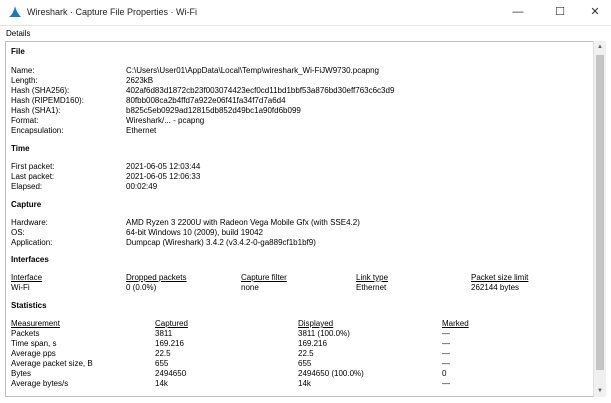  Describe the element at coordinates (169, 343) in the screenshot. I see `stats-row-captured: 169.216` at that location.